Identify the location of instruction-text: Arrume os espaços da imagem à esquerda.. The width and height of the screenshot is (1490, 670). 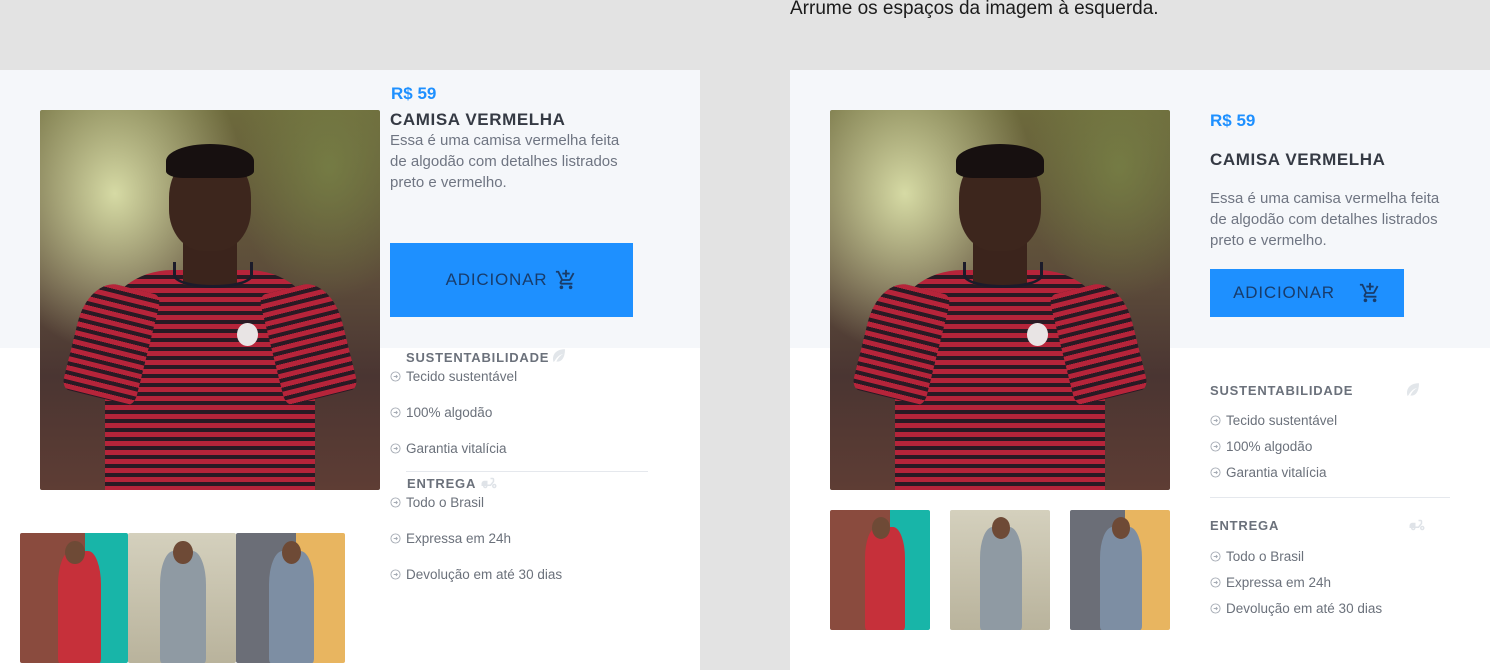
(974, 9).